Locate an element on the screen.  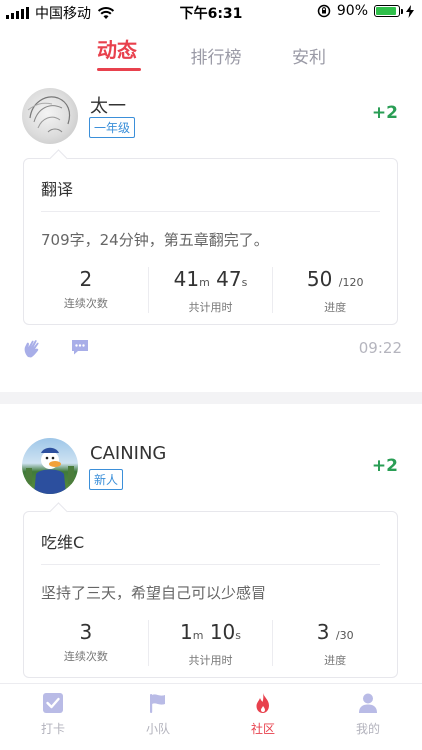
bottom-nav: 打卡 小队 社区 我的 is located at coordinates (211, 716).